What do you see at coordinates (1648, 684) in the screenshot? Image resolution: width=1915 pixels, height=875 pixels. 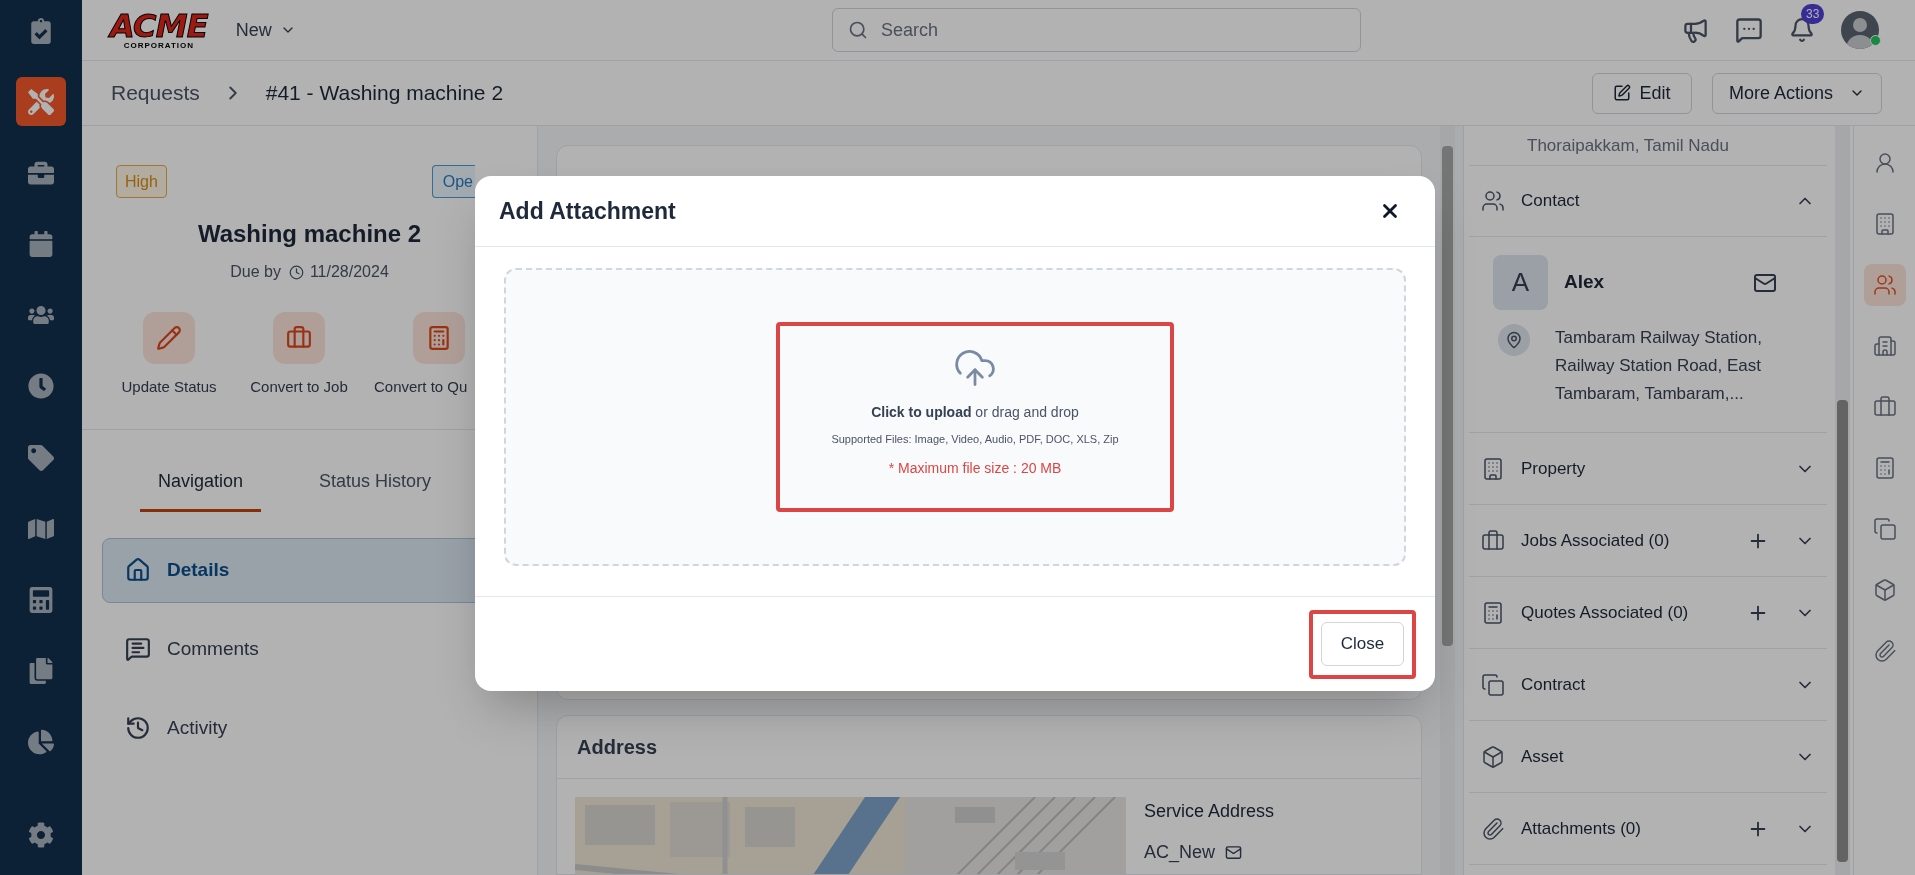 I see `section-header: Contract` at bounding box center [1648, 684].